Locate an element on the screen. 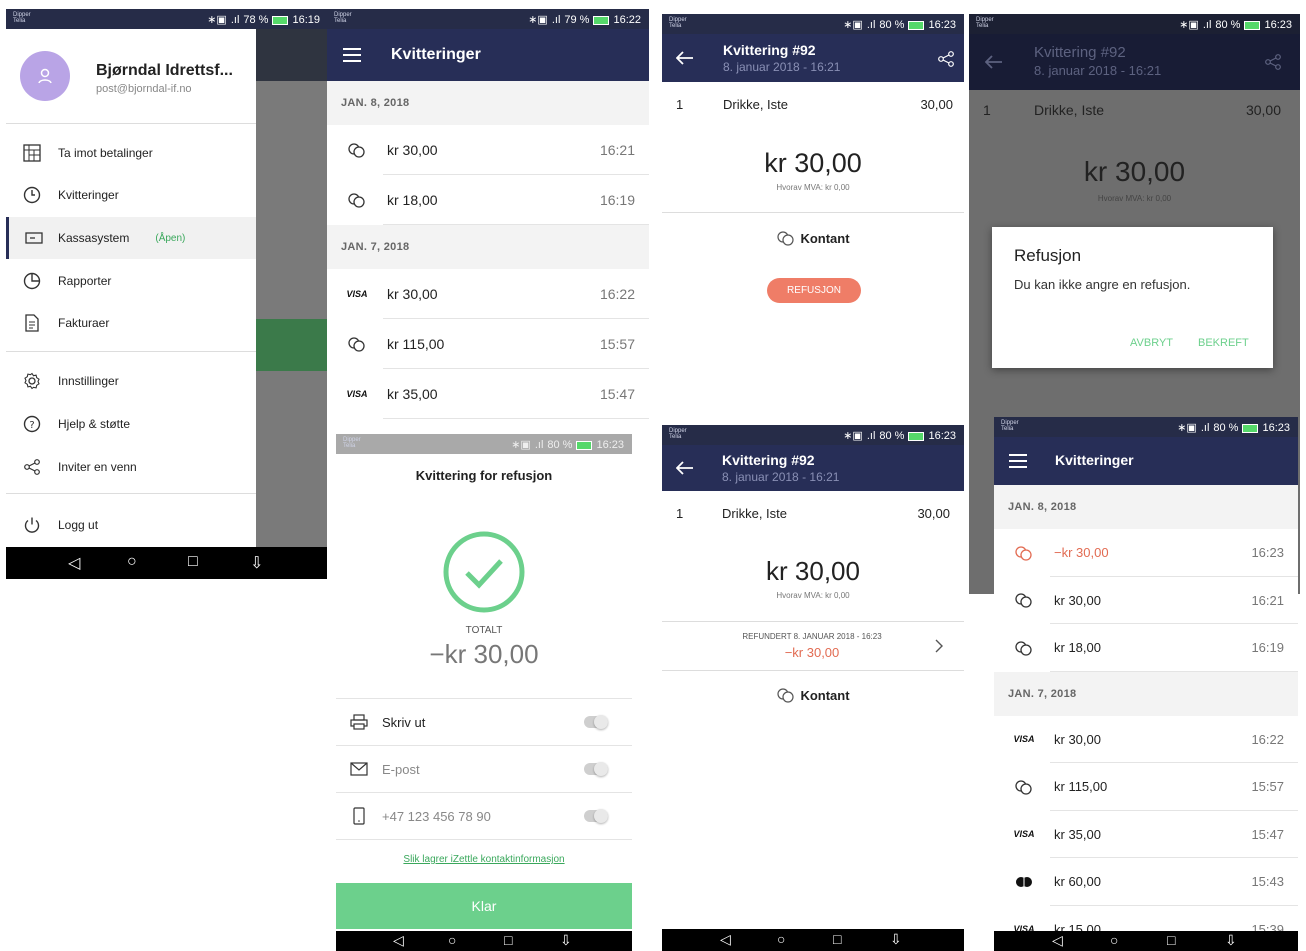 Image resolution: width=1306 pixels, height=951 pixels. receipt-time: 15:47 is located at coordinates (617, 394).